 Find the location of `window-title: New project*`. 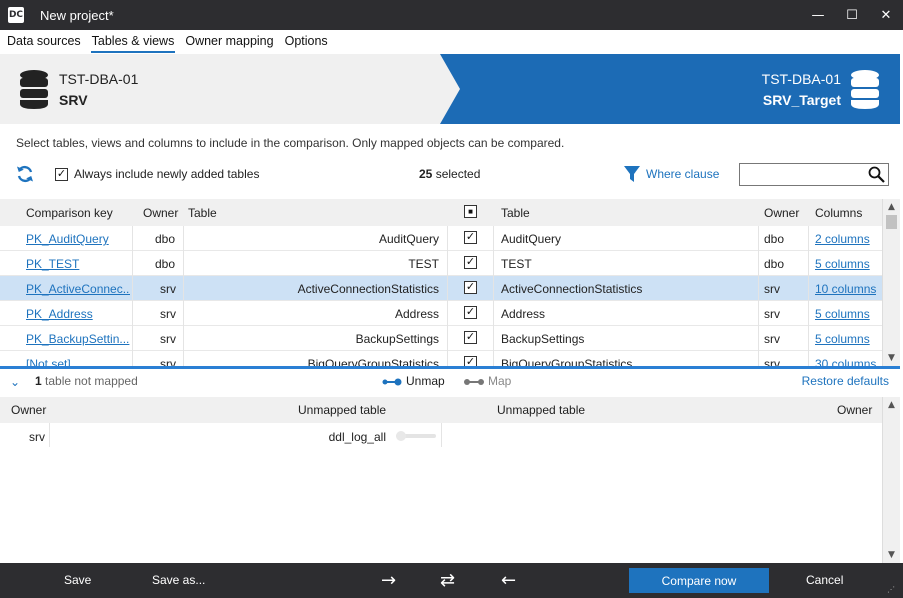

window-title: New project* is located at coordinates (77, 15).